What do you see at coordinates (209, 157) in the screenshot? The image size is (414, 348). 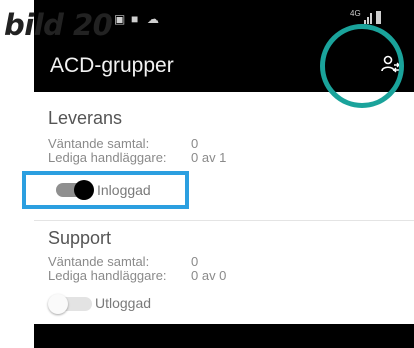 I see `available-agents-value: 0 av 1` at bounding box center [209, 157].